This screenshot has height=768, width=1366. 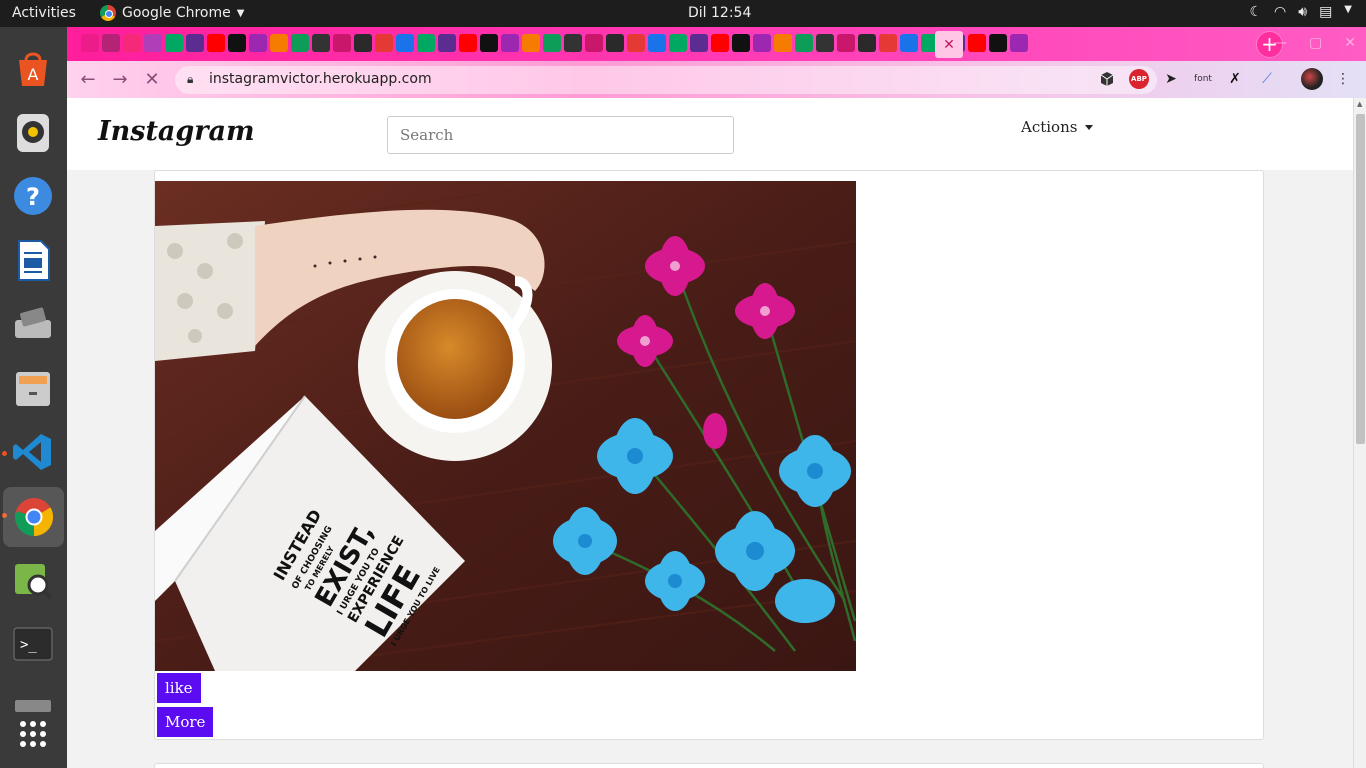 I want to click on wand-extension-icon: ⟋, so click(x=1267, y=79).